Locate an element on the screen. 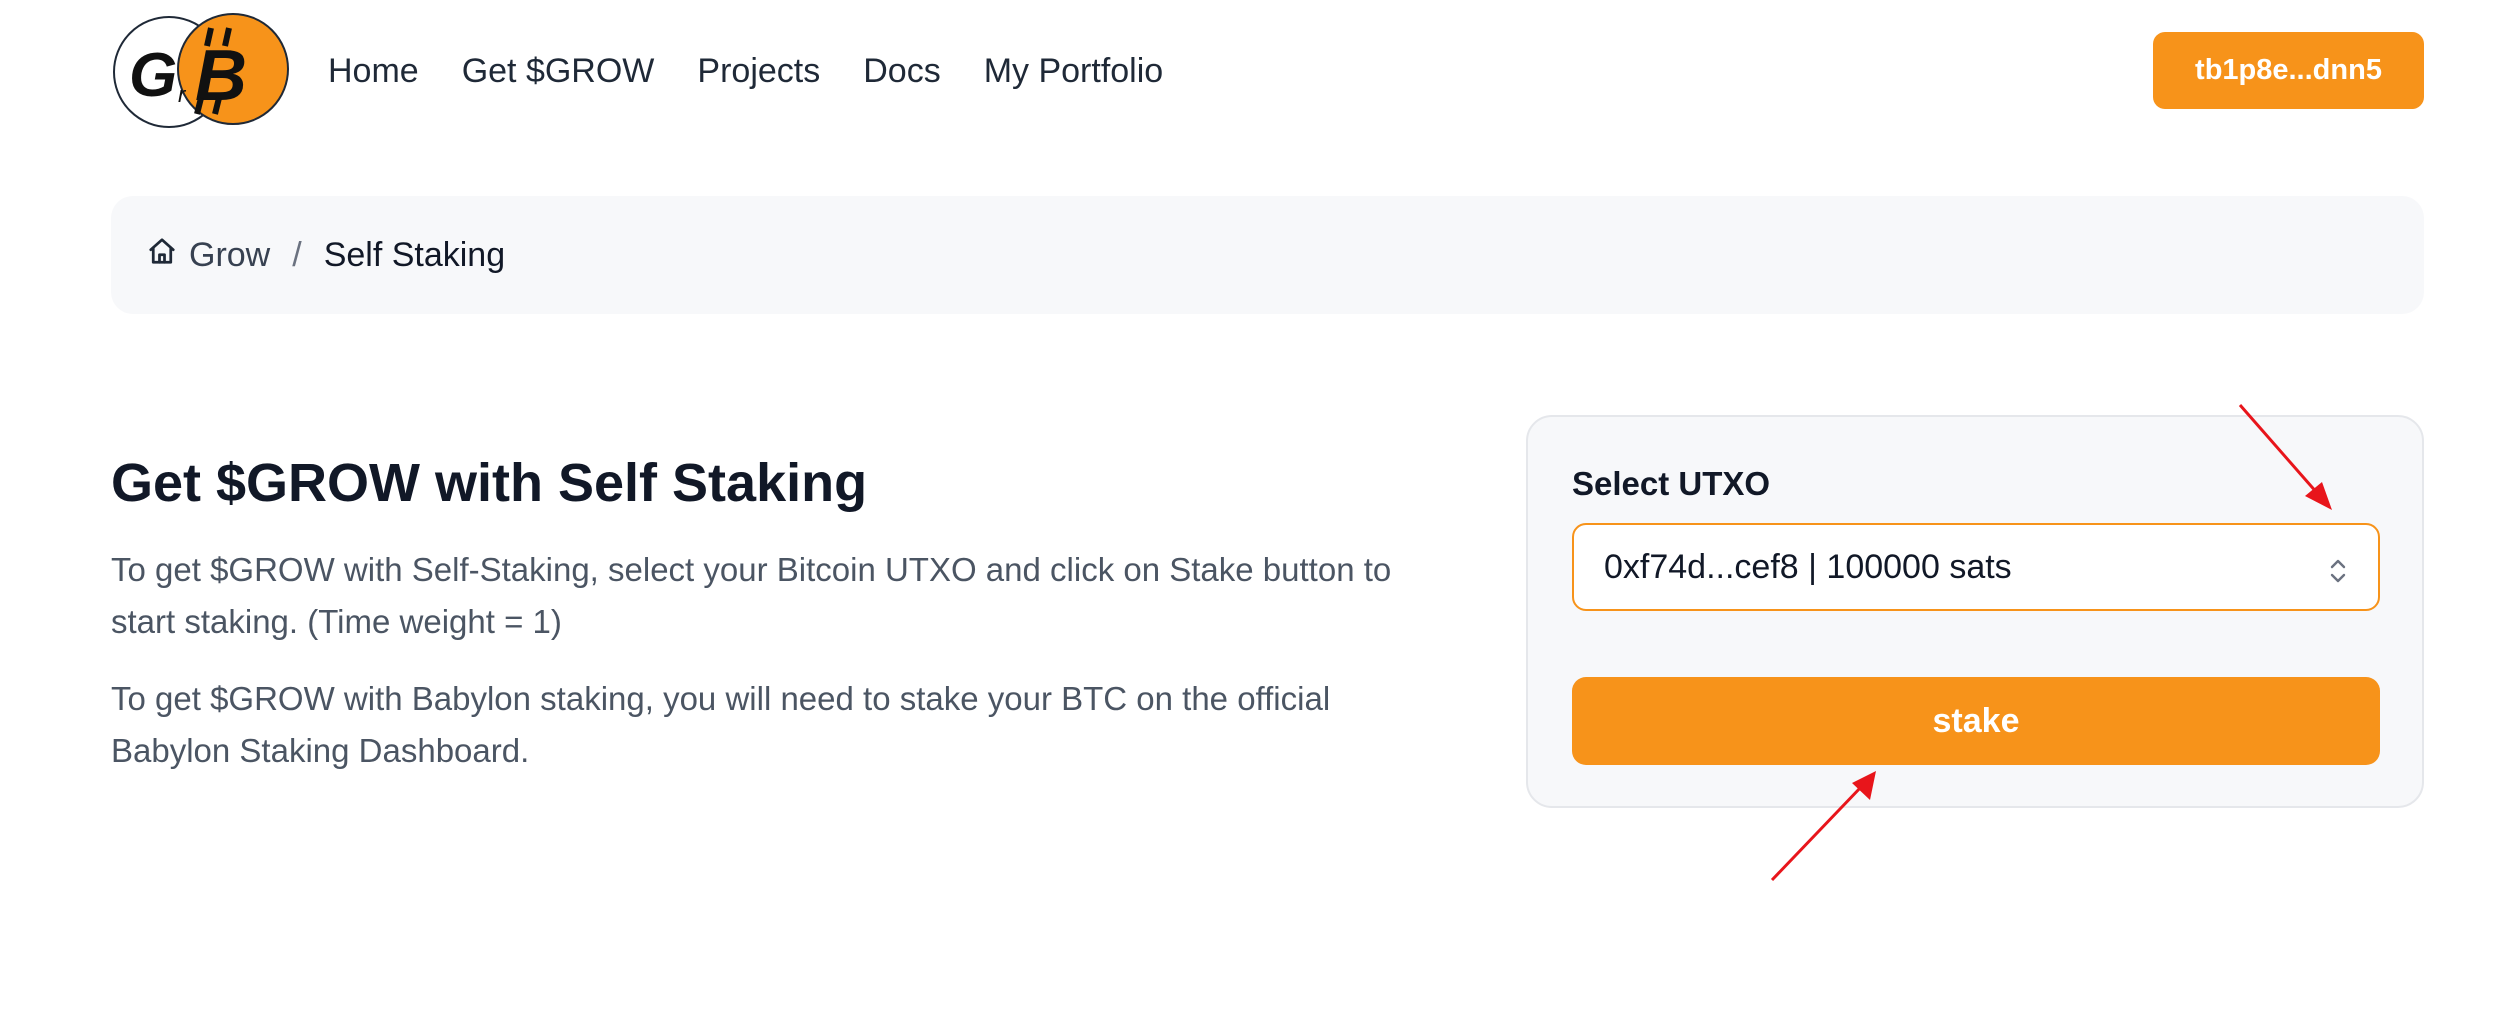 The height and width of the screenshot is (1029, 2512). chevron-up-down-icon is located at coordinates (2338, 569).